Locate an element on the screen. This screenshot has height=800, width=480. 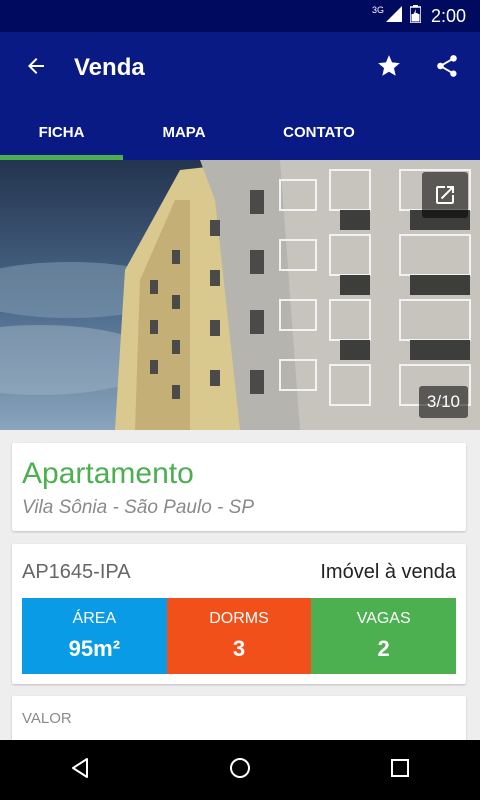
open-in-new-icon is located at coordinates (445, 195).